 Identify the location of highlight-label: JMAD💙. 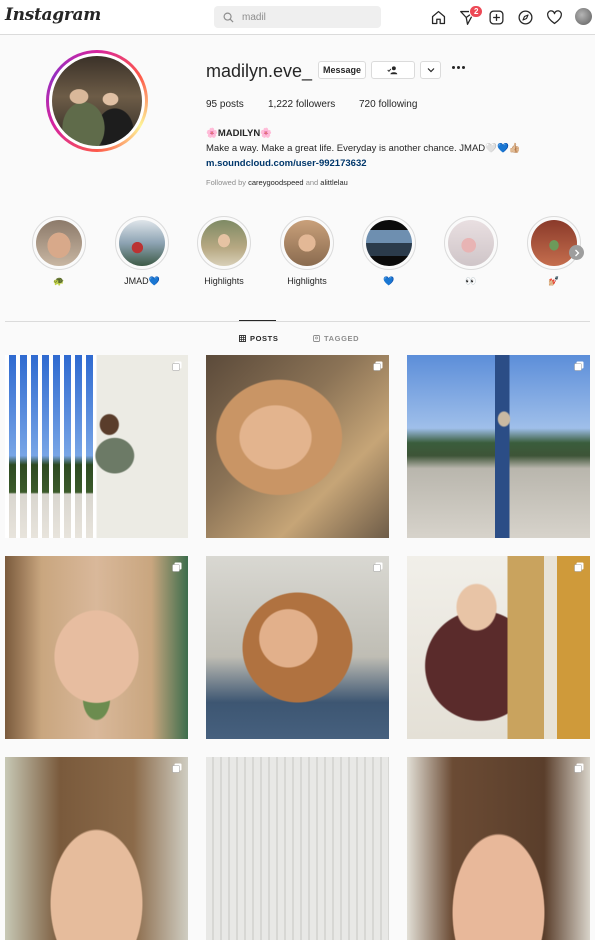
(142, 281).